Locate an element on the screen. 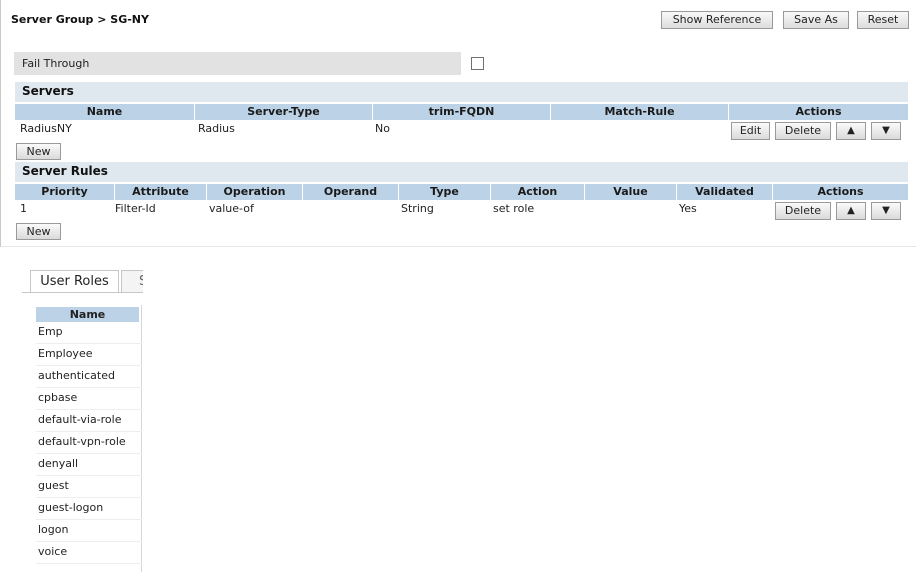 The width and height of the screenshot is (921, 572). trim-fqdn-cell: No is located at coordinates (382, 128).